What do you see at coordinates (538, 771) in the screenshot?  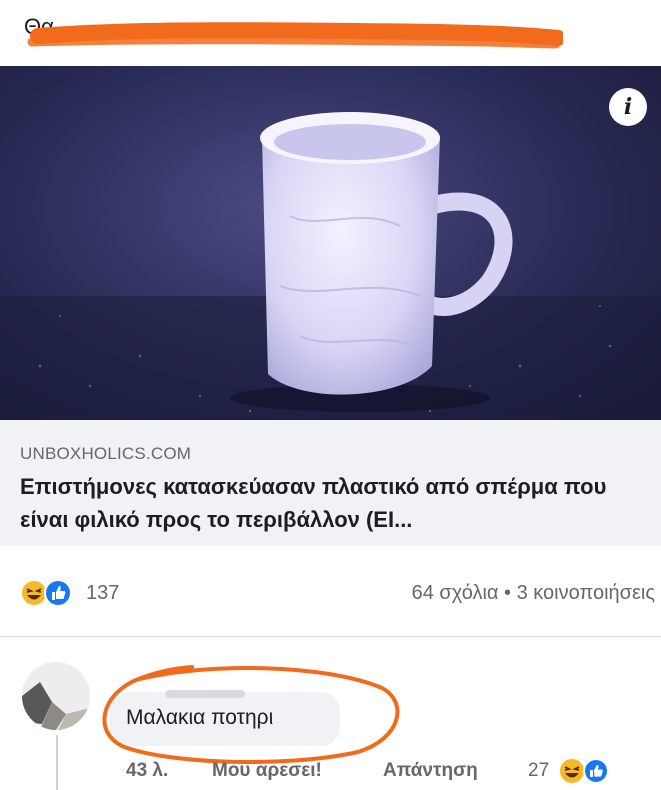 I see `comment-reaction-count: 27` at bounding box center [538, 771].